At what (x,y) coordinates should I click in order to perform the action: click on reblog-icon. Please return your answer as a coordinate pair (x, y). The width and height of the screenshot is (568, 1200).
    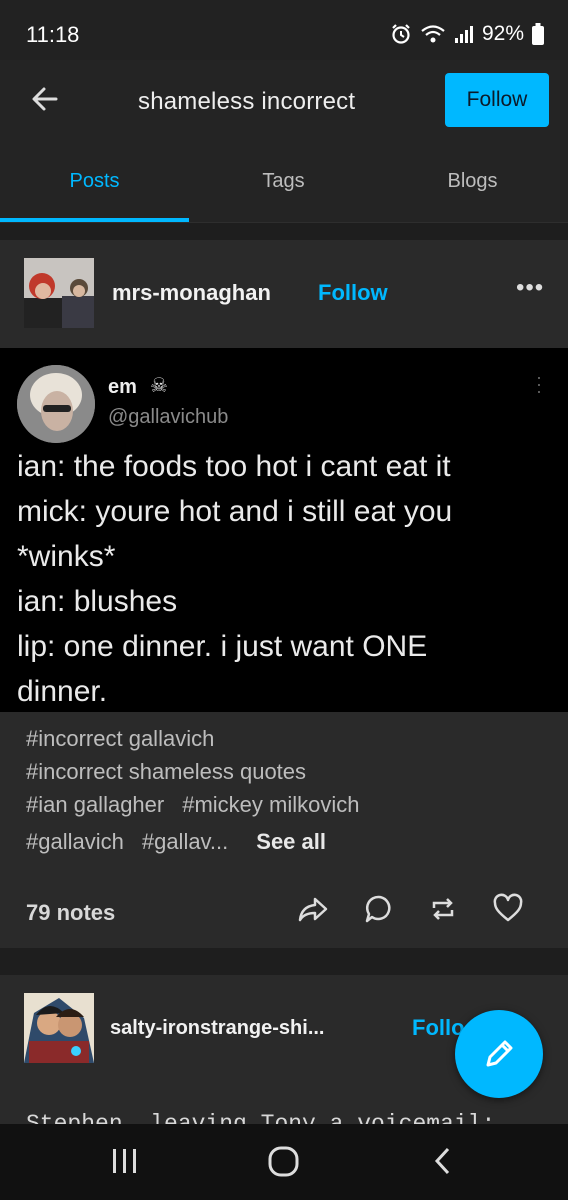
    Looking at the image, I should click on (443, 909).